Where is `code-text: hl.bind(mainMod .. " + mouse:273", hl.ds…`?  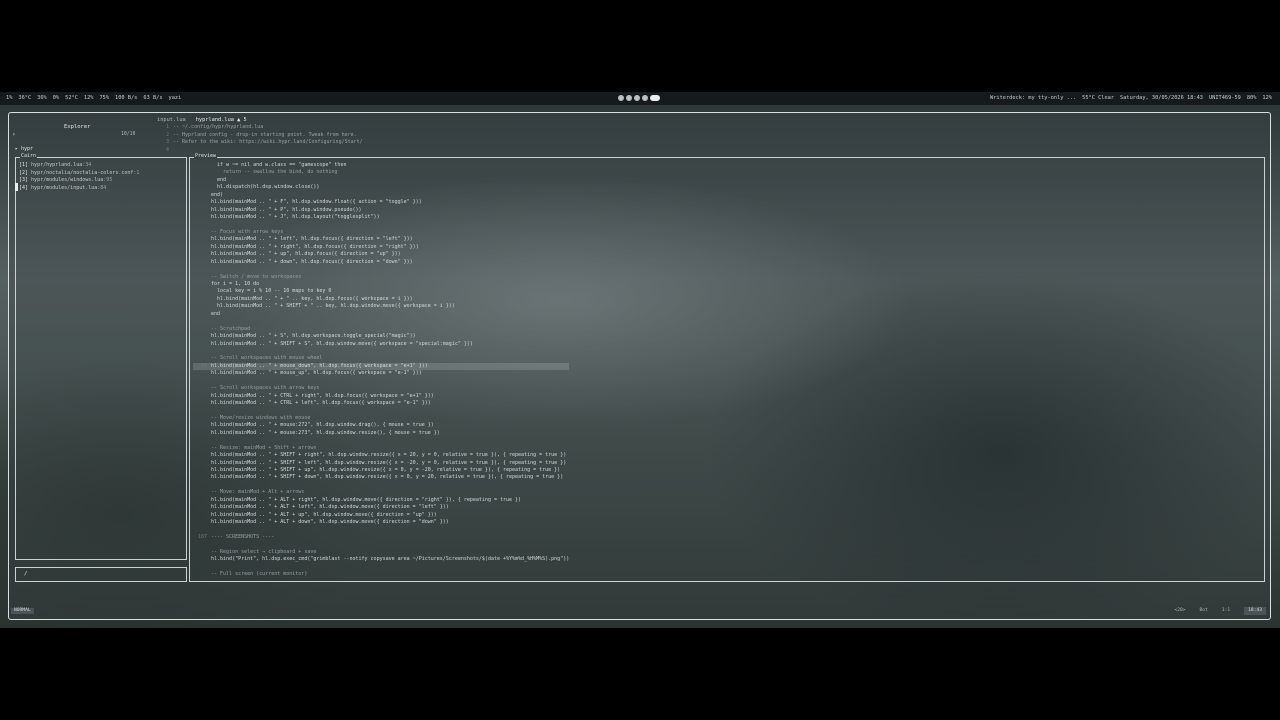 code-text: hl.bind(mainMod .. " + mouse:273", hl.ds… is located at coordinates (325, 432).